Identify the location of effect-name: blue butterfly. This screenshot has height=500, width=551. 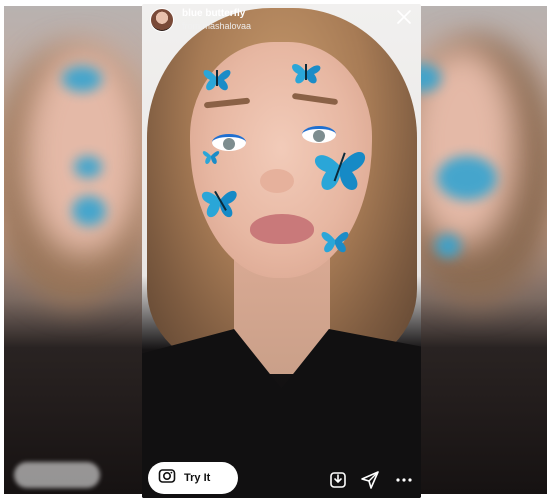
(216, 14).